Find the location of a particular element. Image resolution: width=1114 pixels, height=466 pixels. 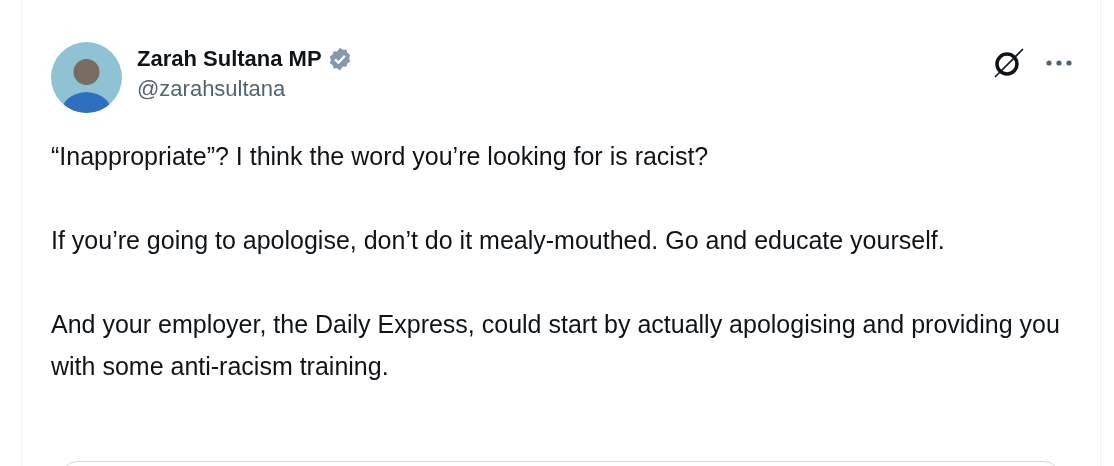

author-handle: @zarahsultana is located at coordinates (245, 89).